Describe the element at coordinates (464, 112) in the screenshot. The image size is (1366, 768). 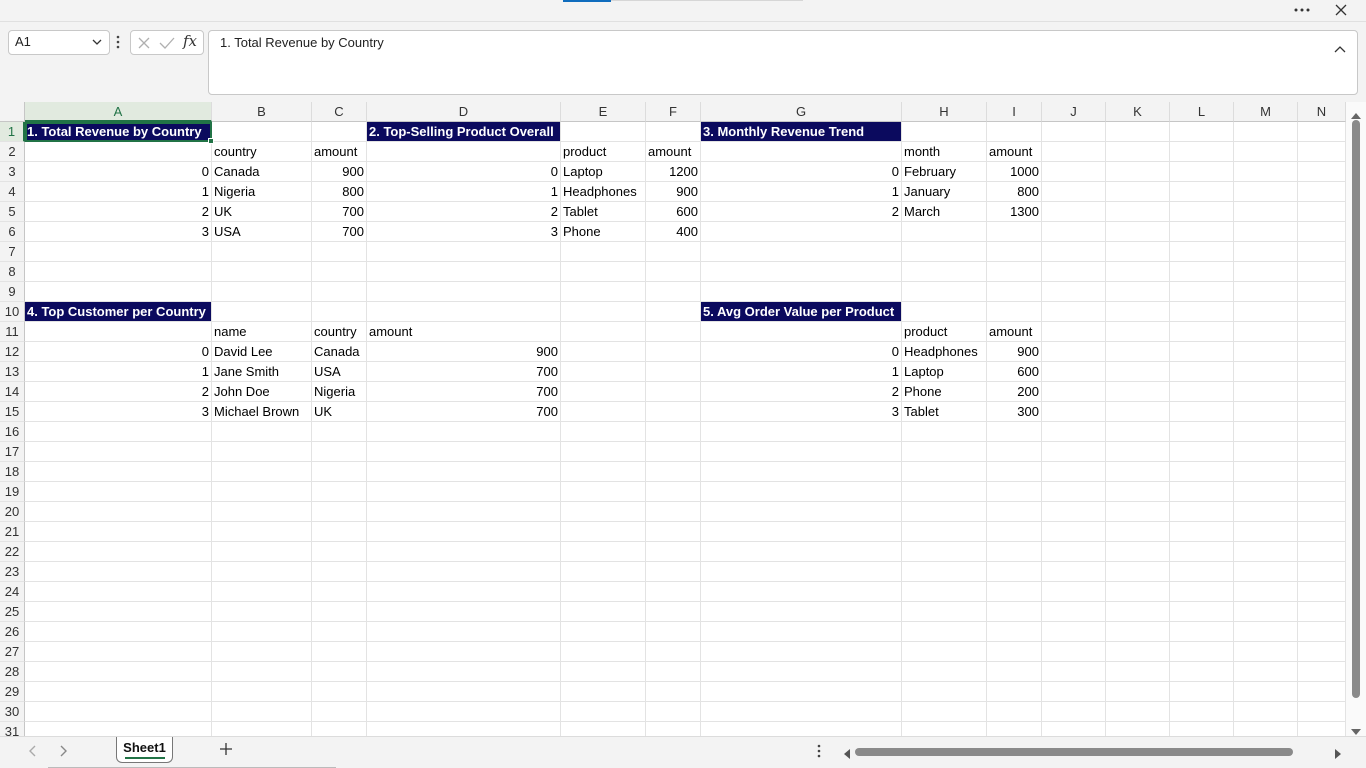
I see `column-header-d: D` at that location.